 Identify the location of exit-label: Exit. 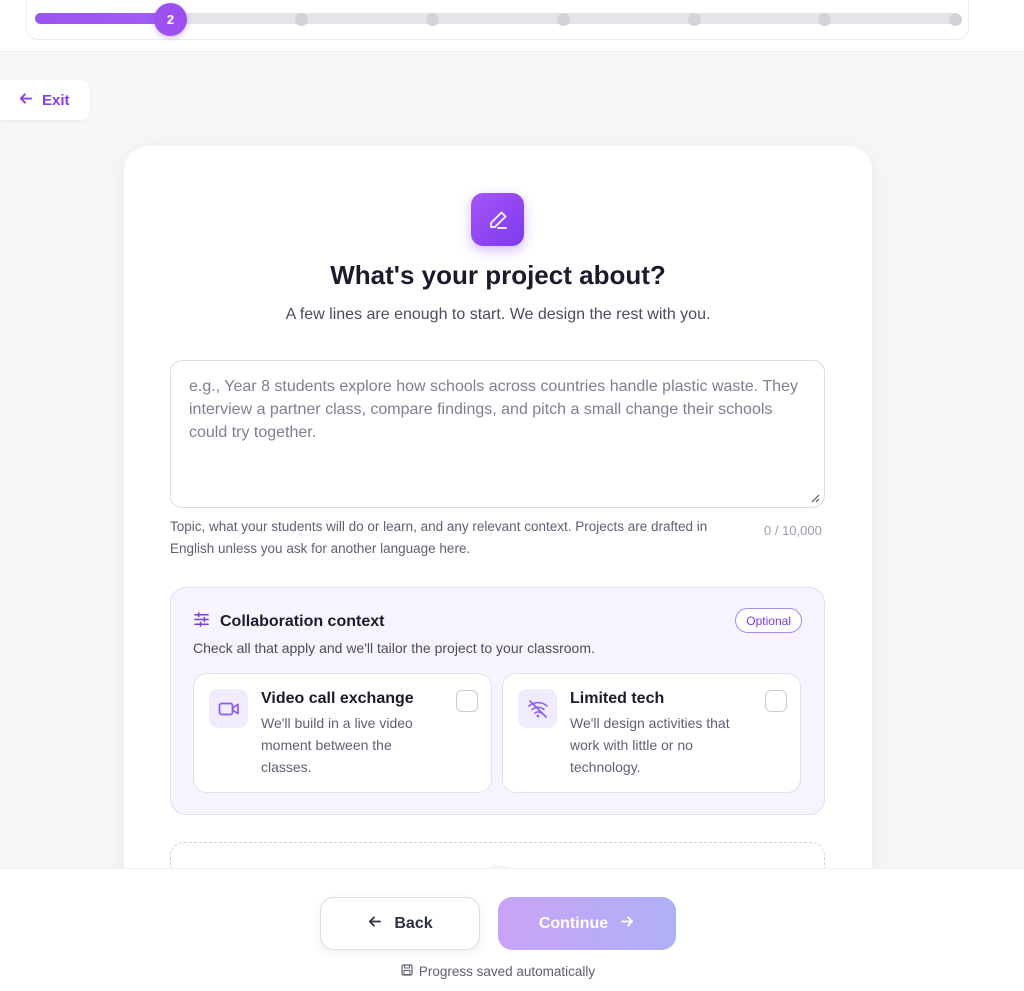
(56, 100).